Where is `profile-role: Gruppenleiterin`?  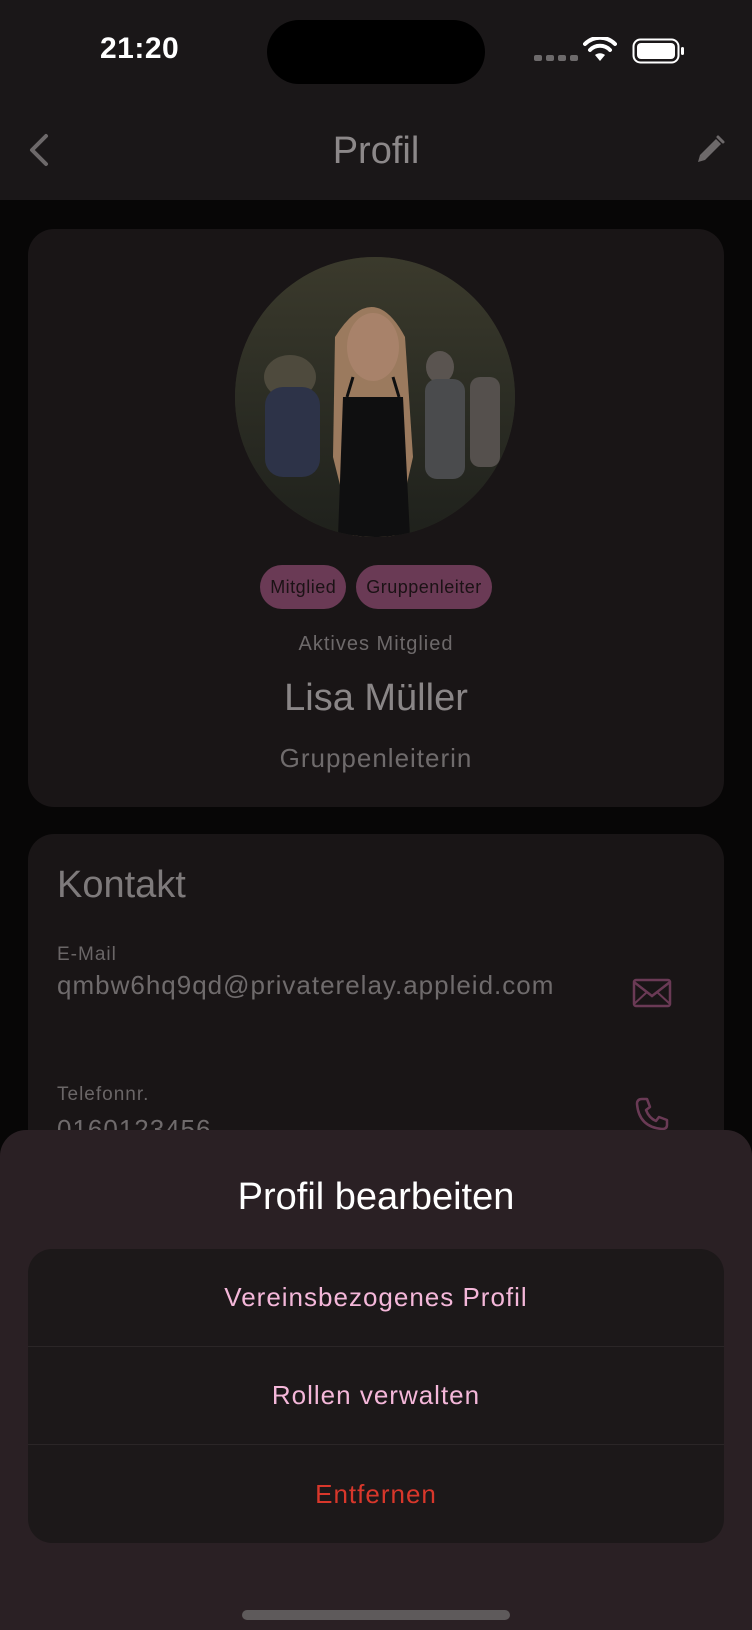 profile-role: Gruppenleiterin is located at coordinates (376, 758).